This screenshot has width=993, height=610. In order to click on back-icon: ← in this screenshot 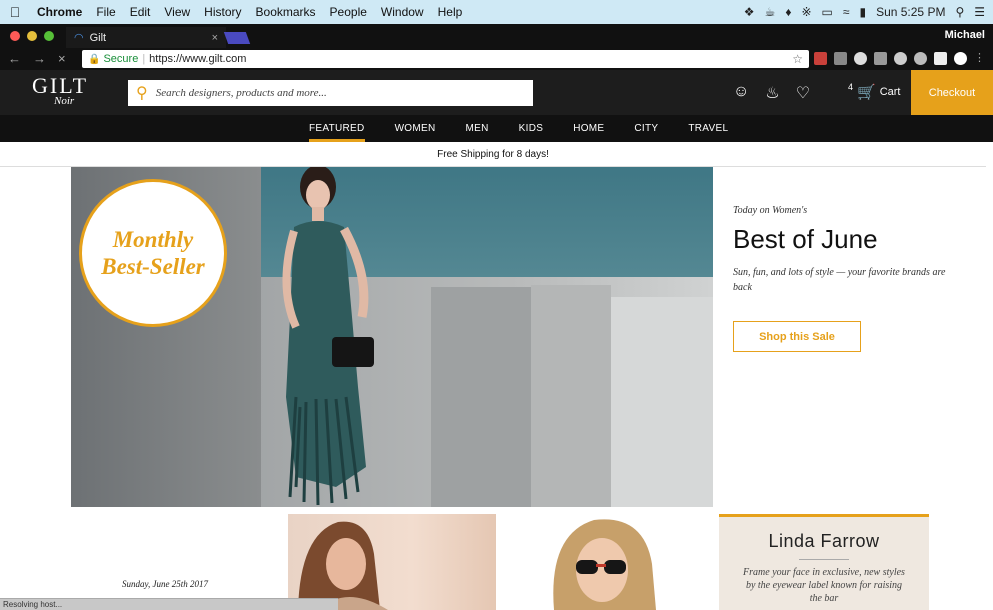, I will do `click(14, 58)`.